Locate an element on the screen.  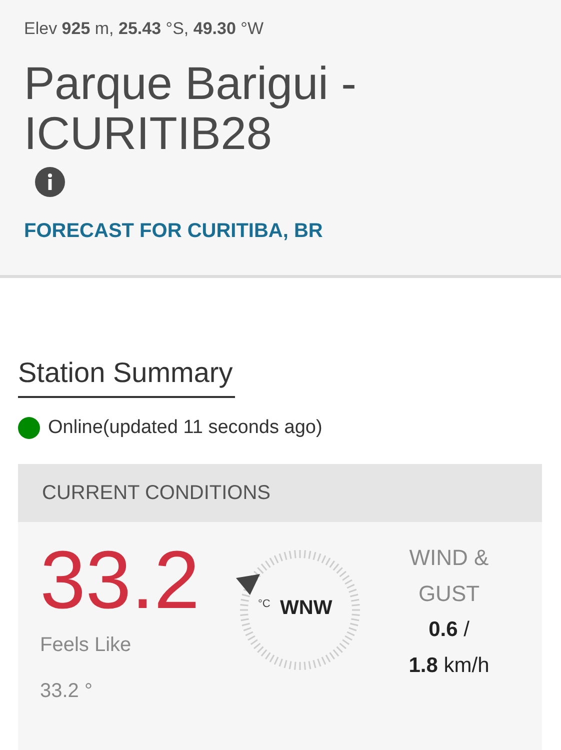
wind-label: WIND & GUST is located at coordinates (449, 576).